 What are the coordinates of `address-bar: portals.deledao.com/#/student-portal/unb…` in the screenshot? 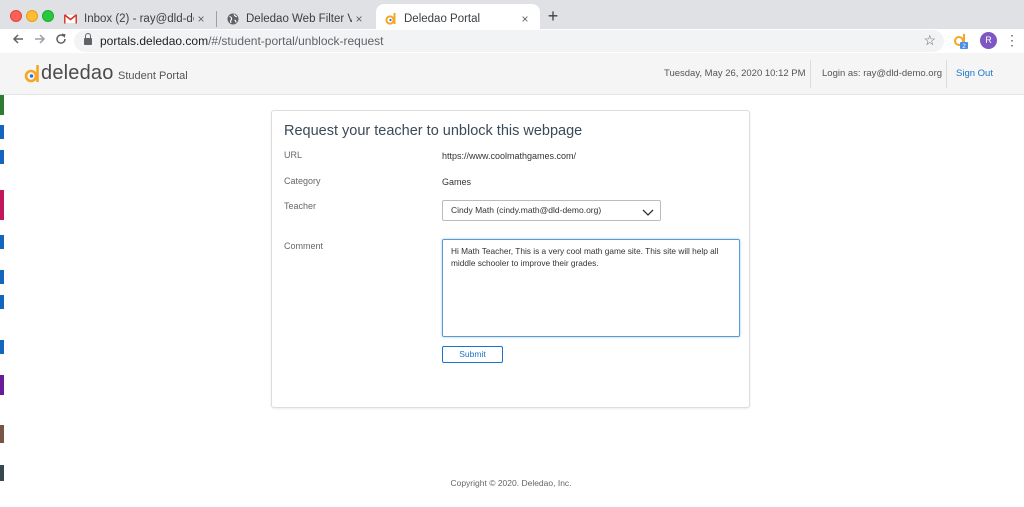 It's located at (509, 41).